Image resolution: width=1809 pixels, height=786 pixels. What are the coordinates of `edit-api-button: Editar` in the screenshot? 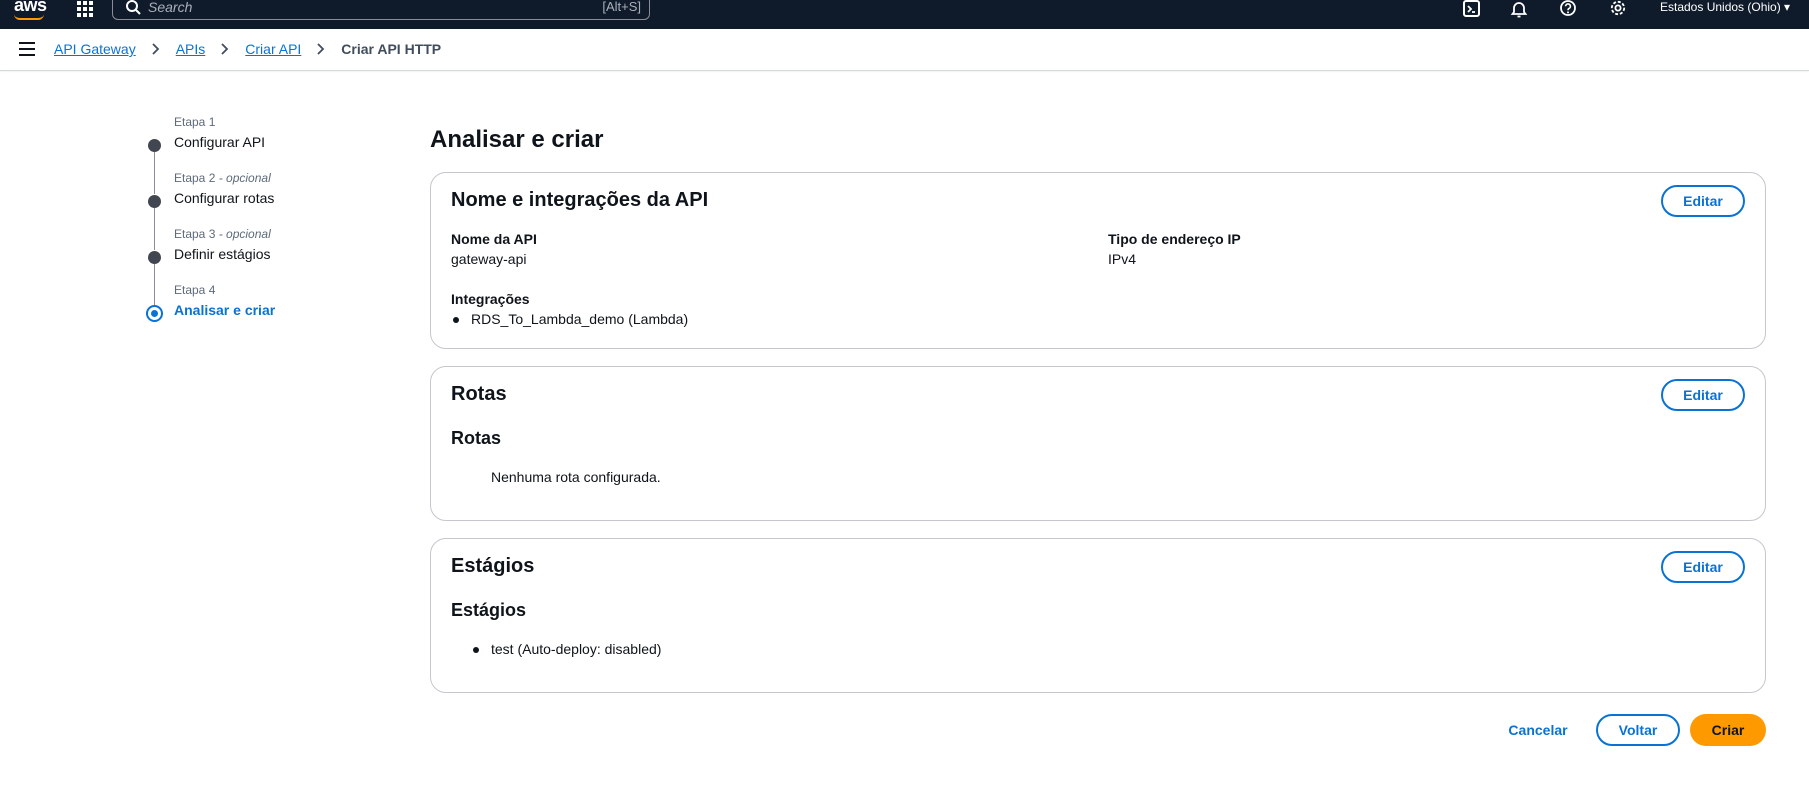 It's located at (1703, 201).